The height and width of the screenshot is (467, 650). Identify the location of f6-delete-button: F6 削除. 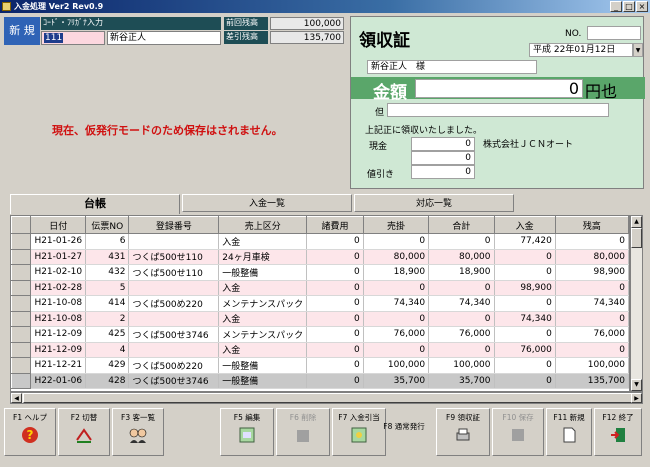
(303, 432).